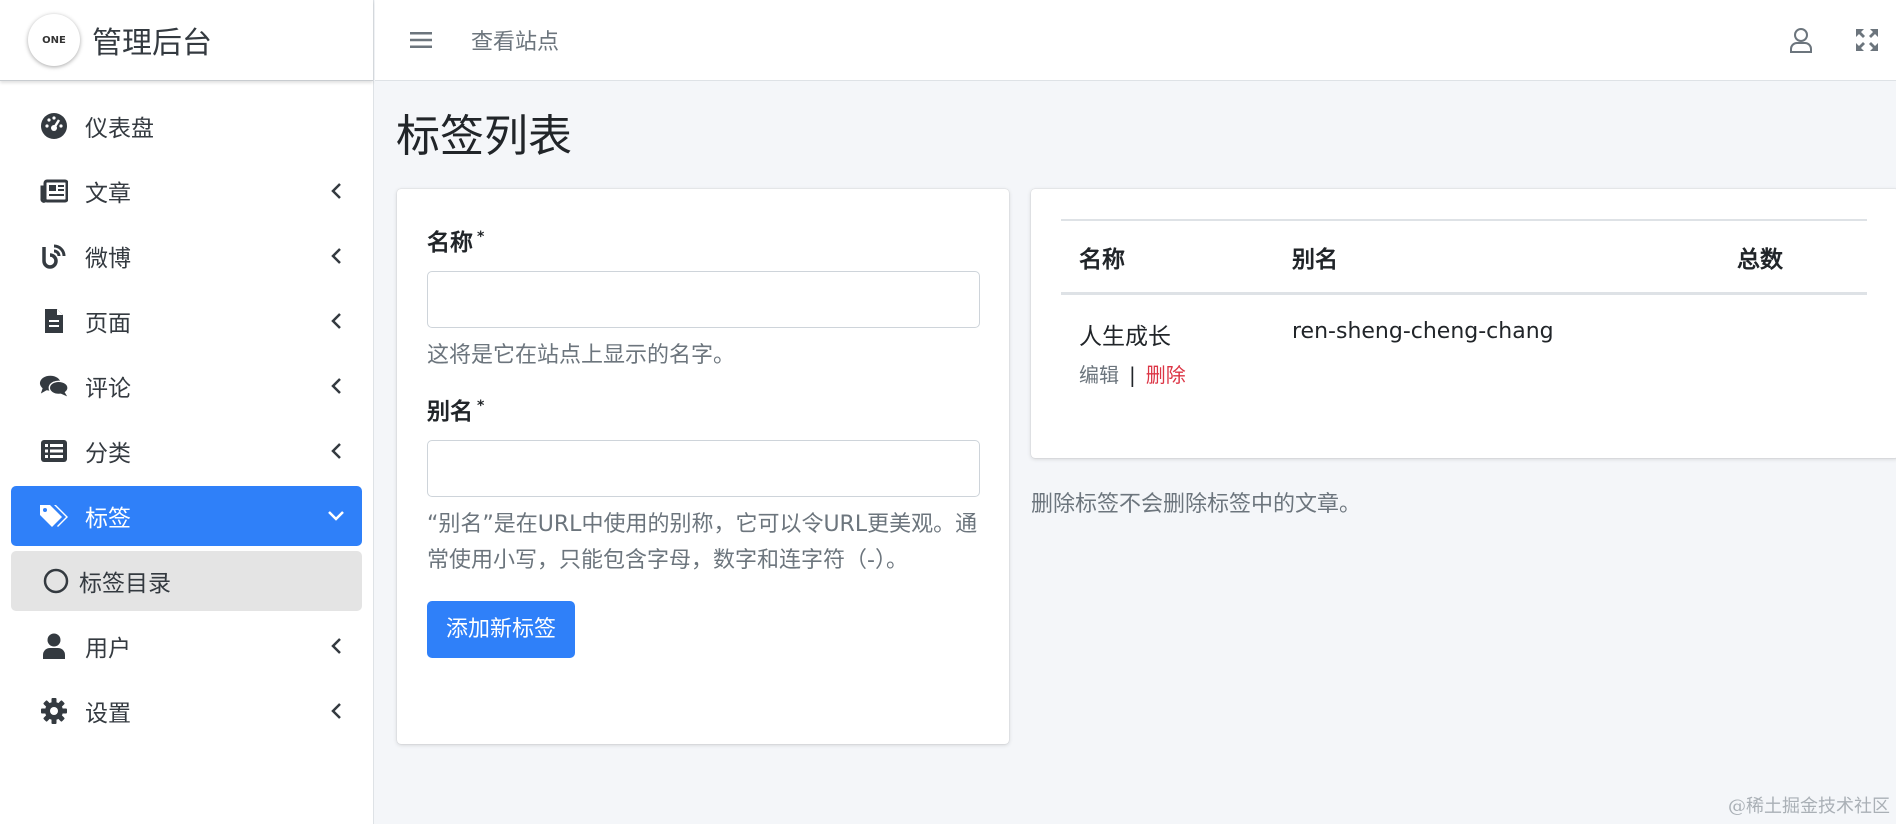 The image size is (1896, 824). I want to click on table-header: 名称 别名 总数, so click(1464, 258).